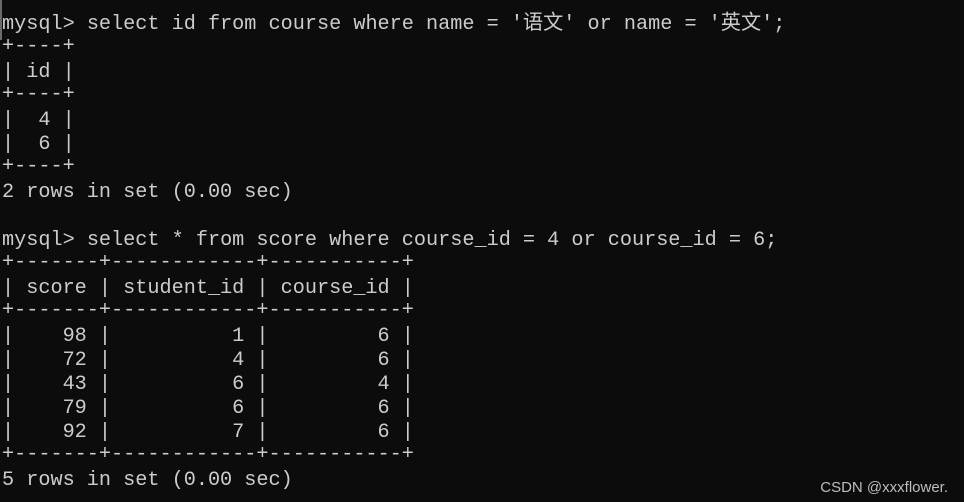 The width and height of the screenshot is (964, 502). What do you see at coordinates (208, 384) in the screenshot?
I see `table-row: | 43 | 6 | 4 |` at bounding box center [208, 384].